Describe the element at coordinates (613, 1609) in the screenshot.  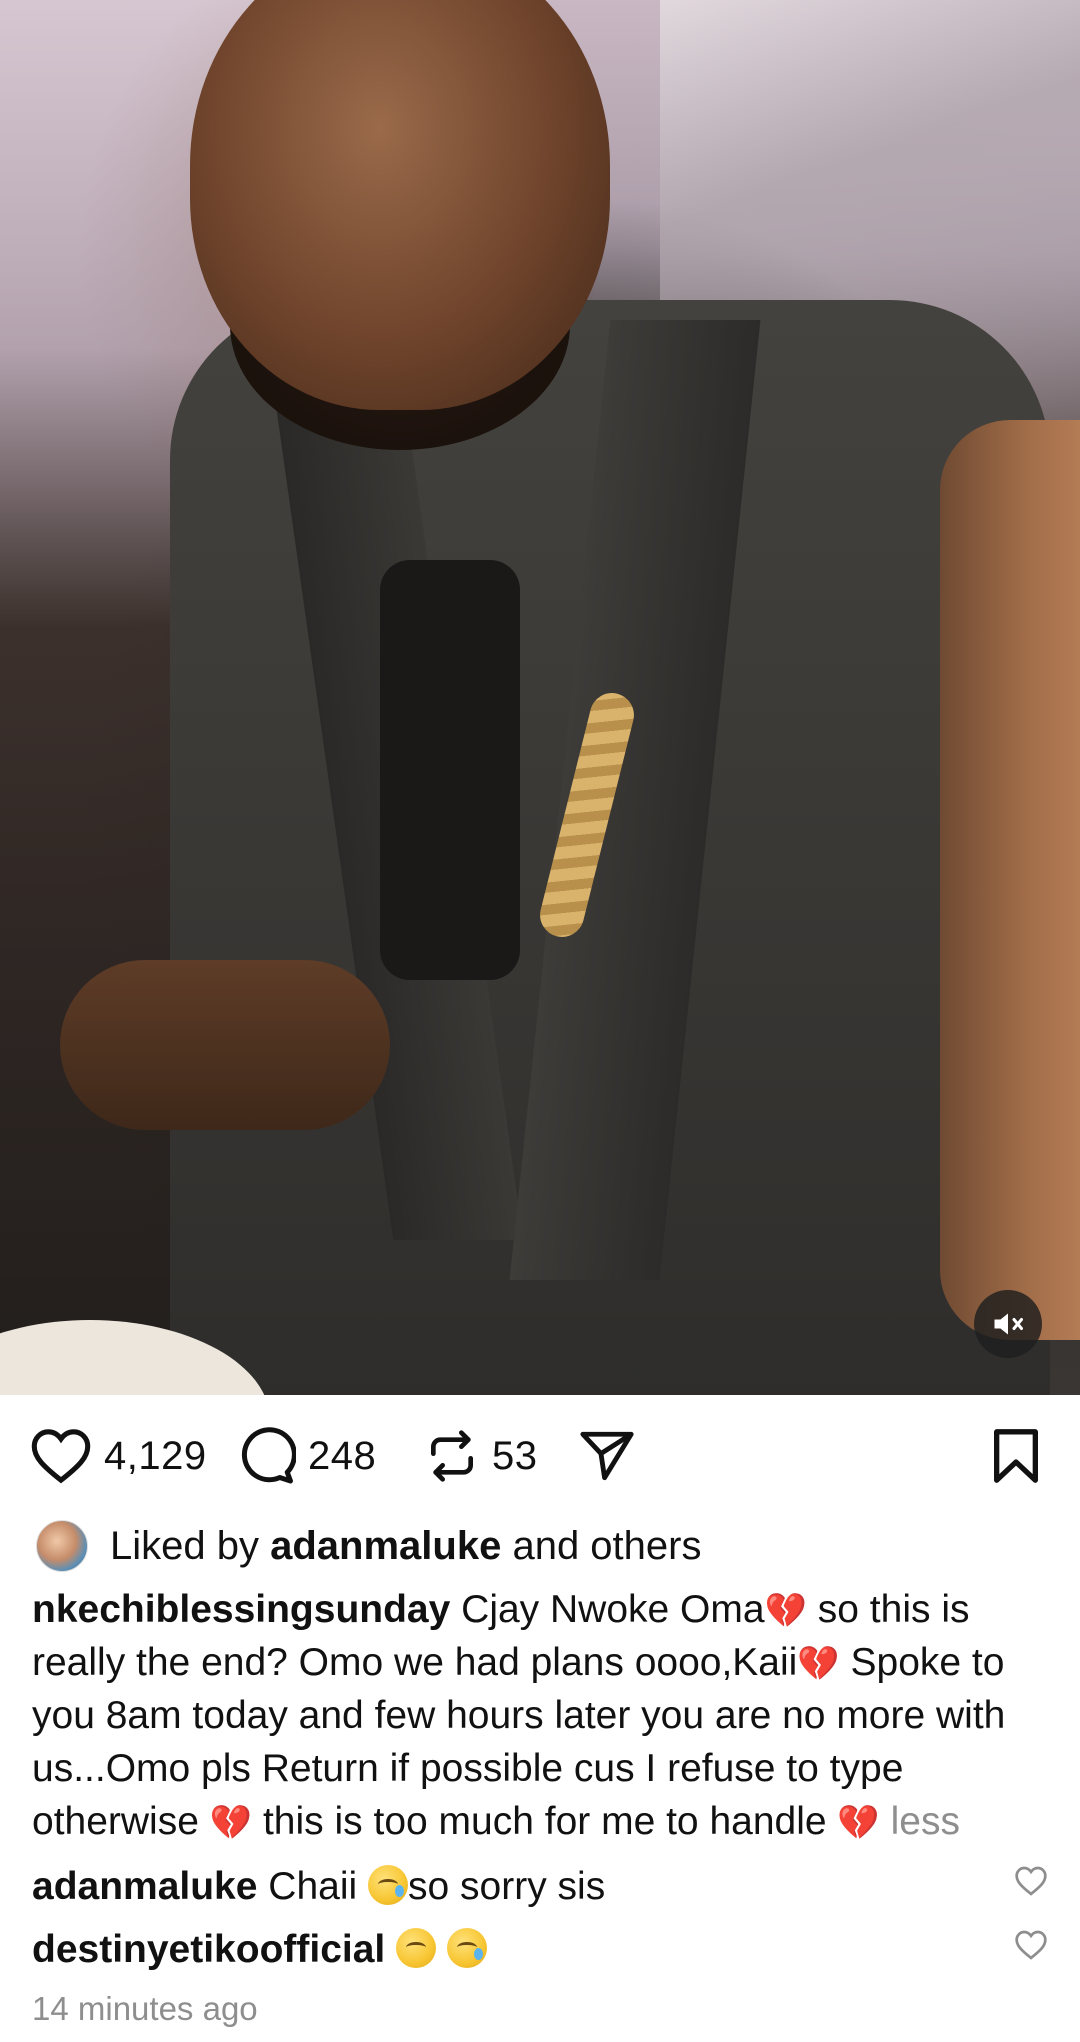
I see `caption-text-1: Cjay Nwoke Oma` at that location.